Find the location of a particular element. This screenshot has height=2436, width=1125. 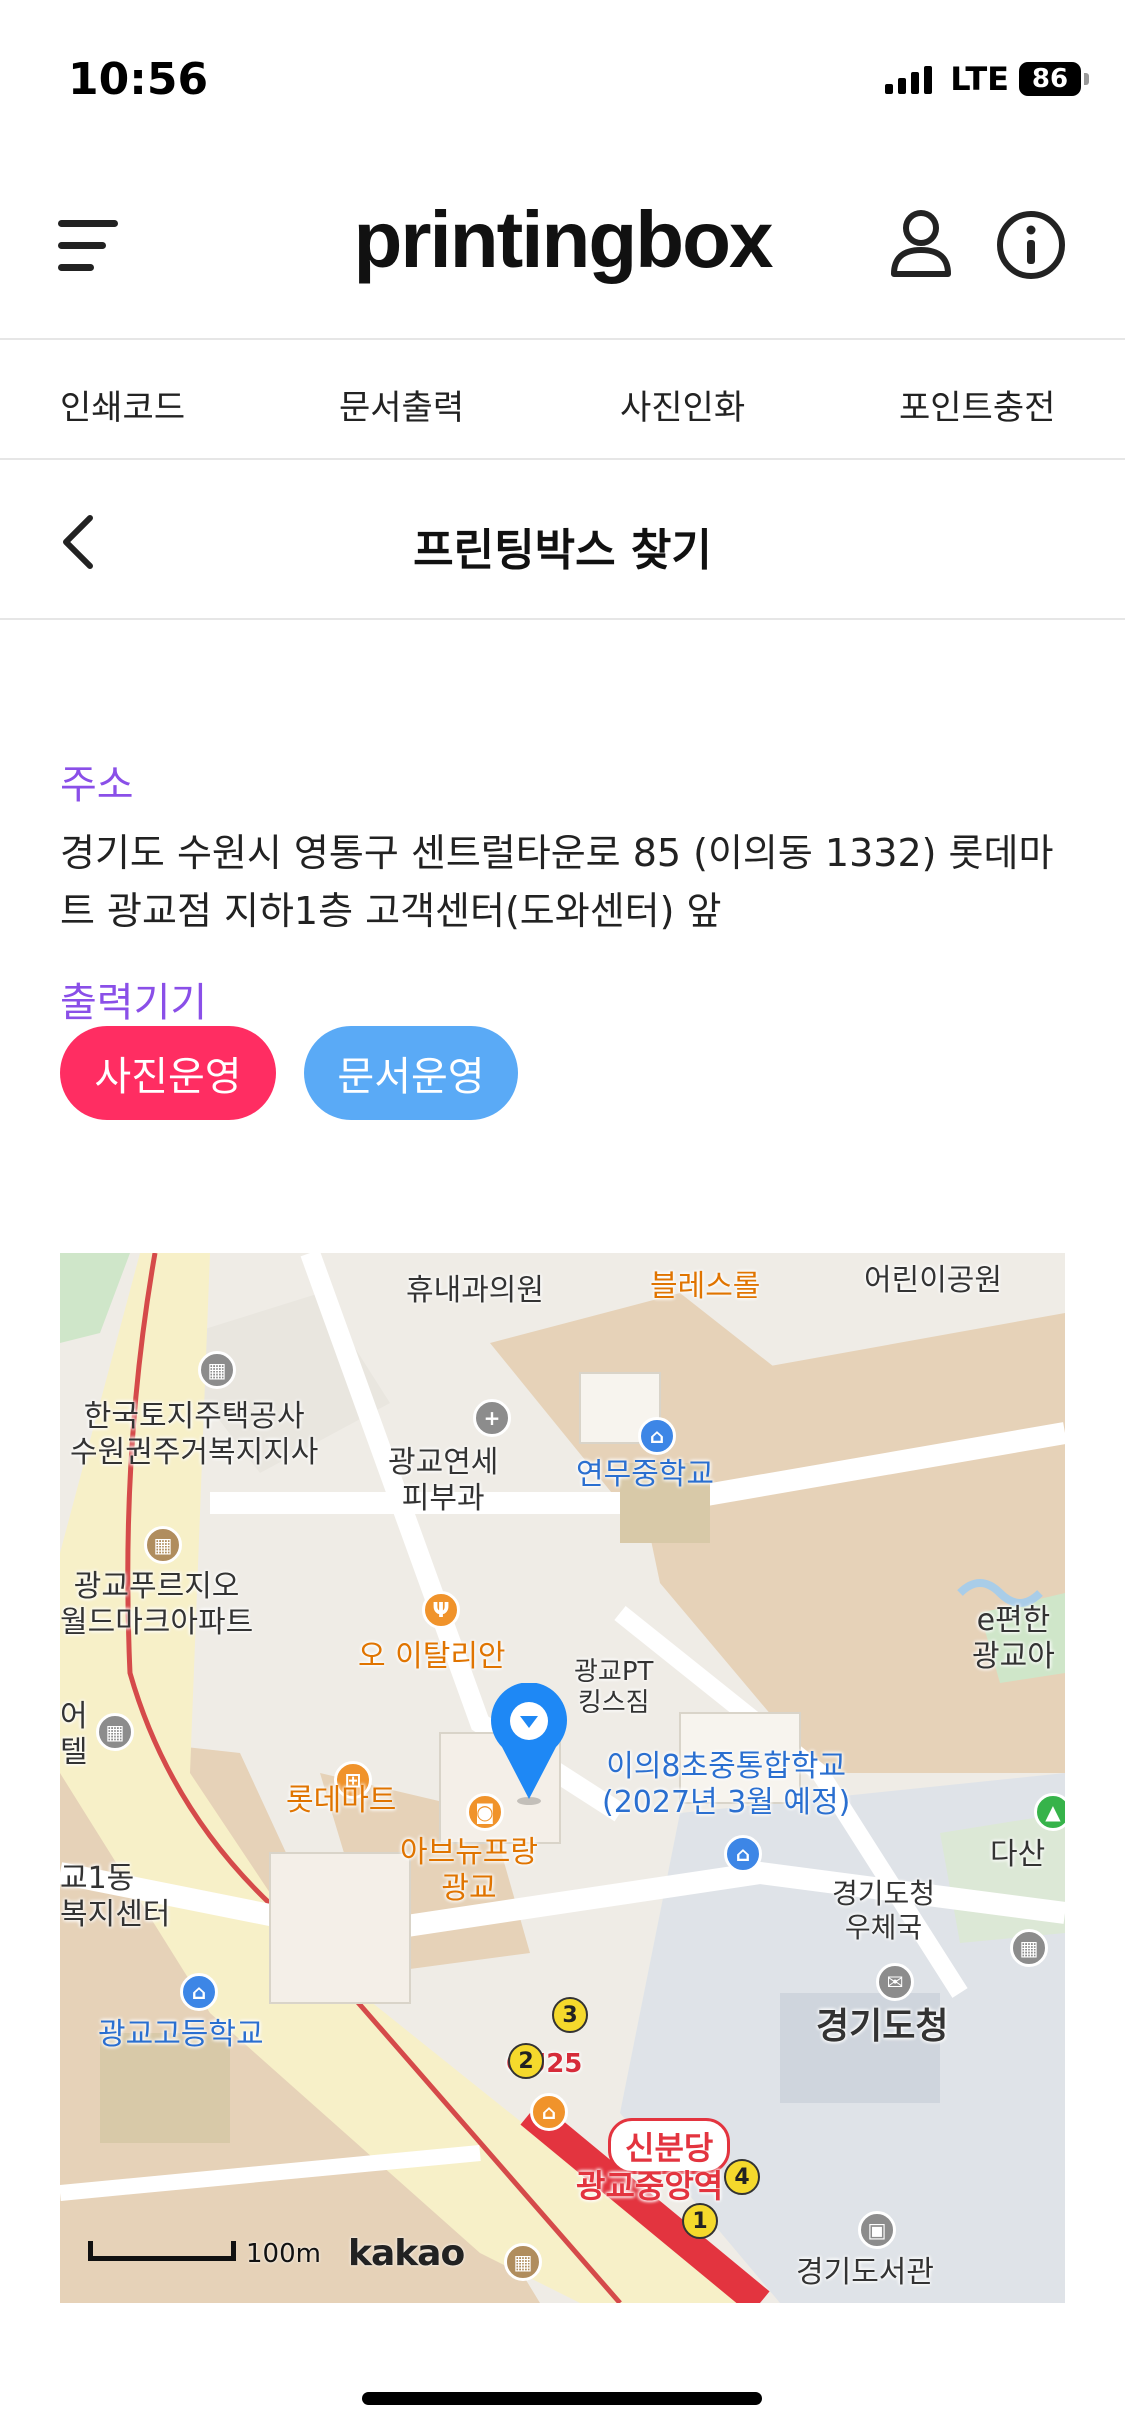

exit-1-icon: 1 is located at coordinates (700, 2221).